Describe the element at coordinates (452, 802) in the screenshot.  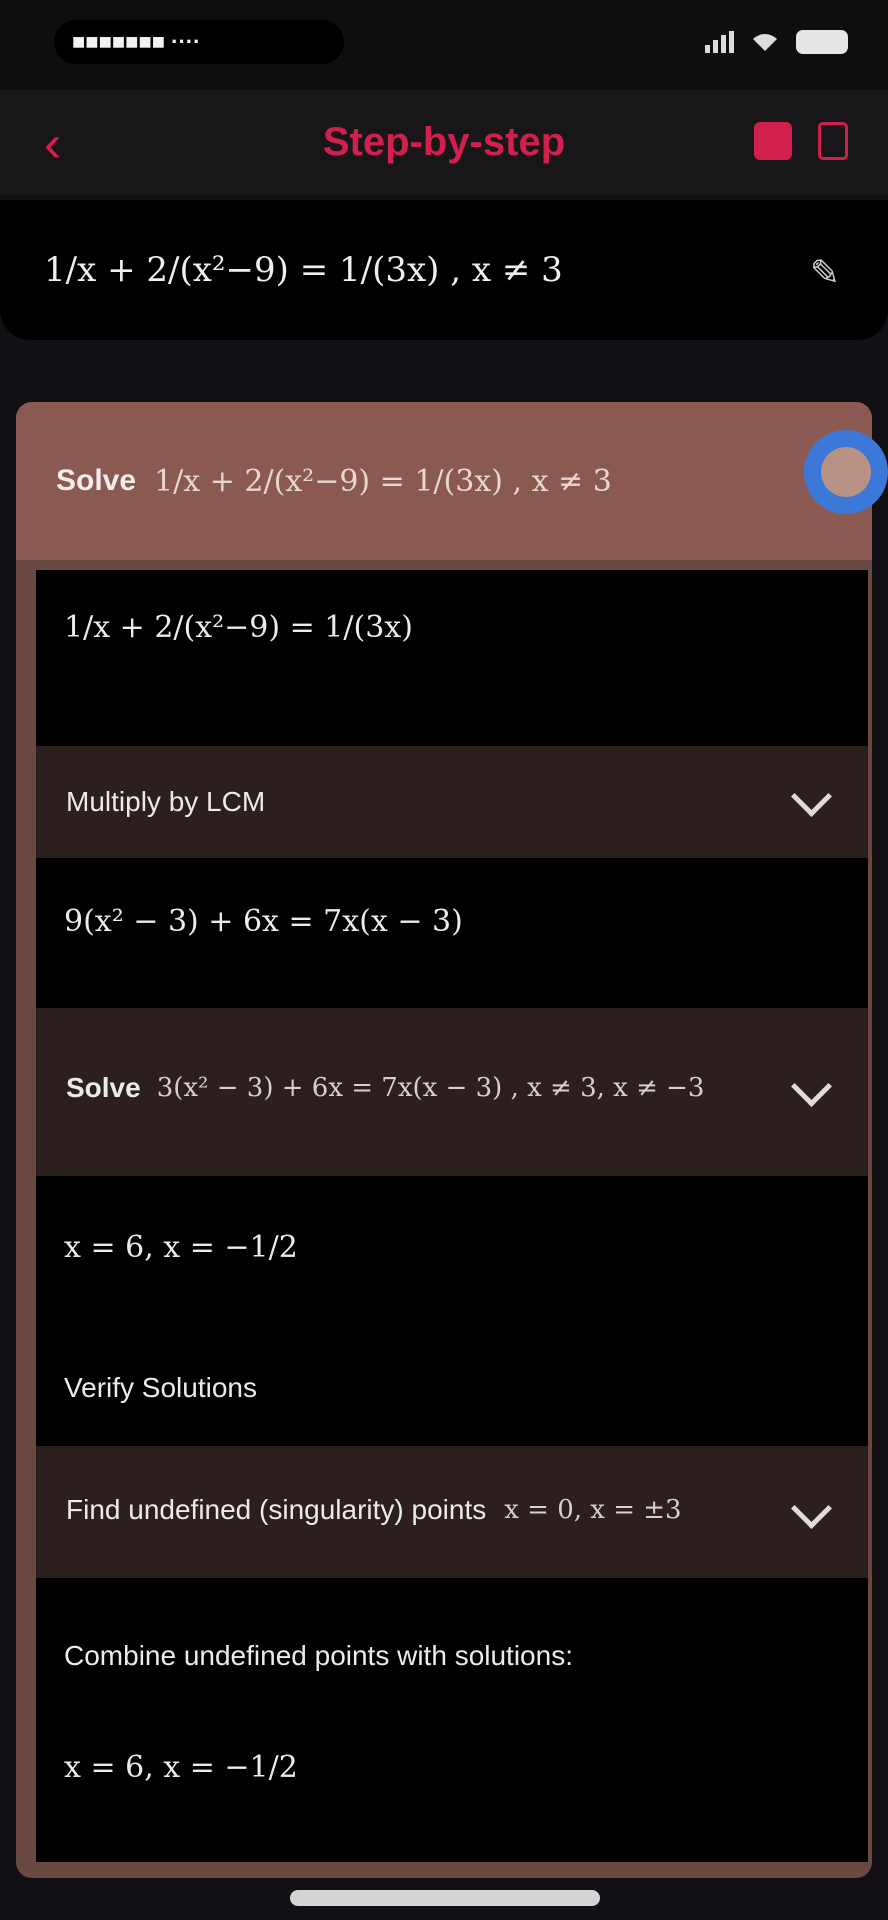
I see `section-multiply-lcm: Multiply by LCM` at that location.